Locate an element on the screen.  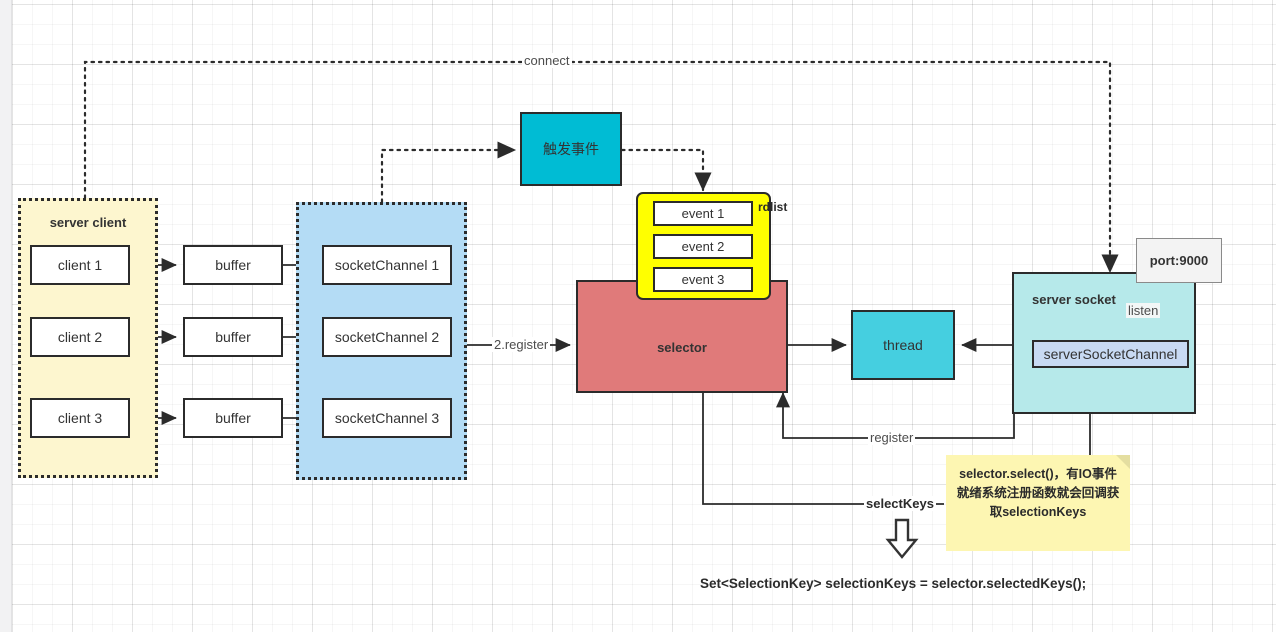
trigger-event-label: 触发事件 is located at coordinates (571, 149).